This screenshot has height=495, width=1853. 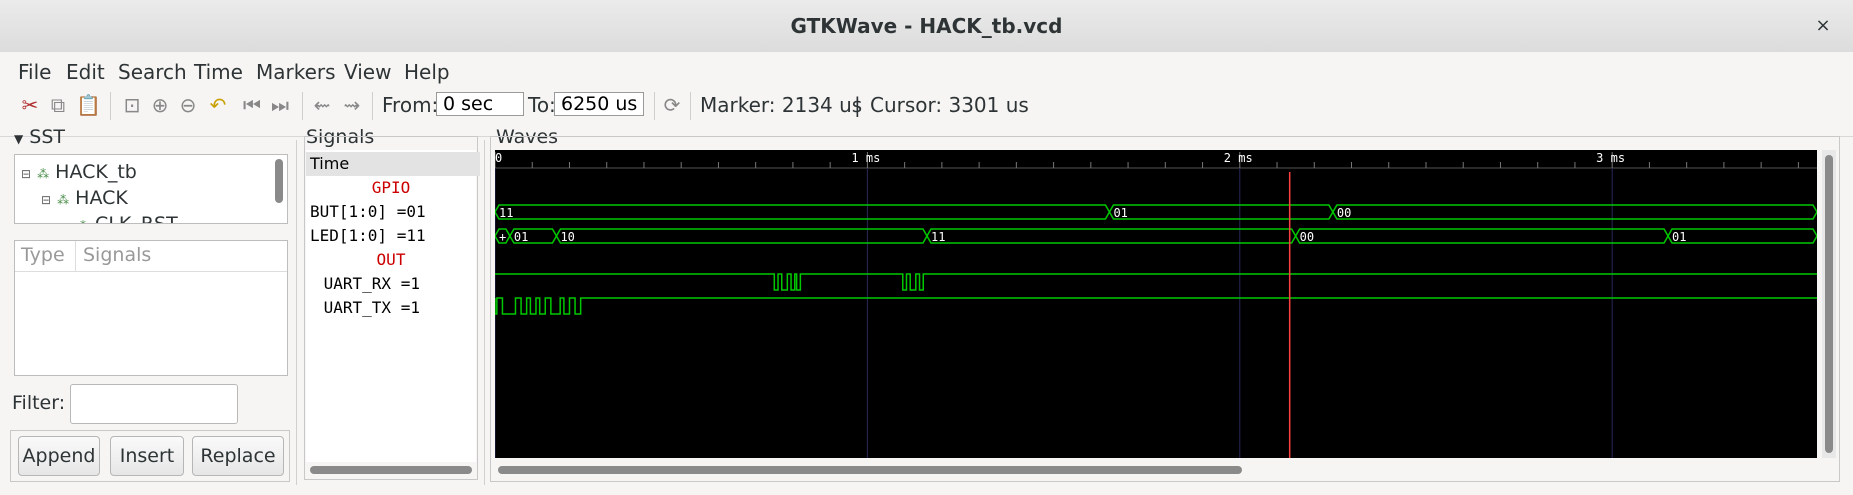 What do you see at coordinates (498, 158) in the screenshot?
I see `tick-label: 0` at bounding box center [498, 158].